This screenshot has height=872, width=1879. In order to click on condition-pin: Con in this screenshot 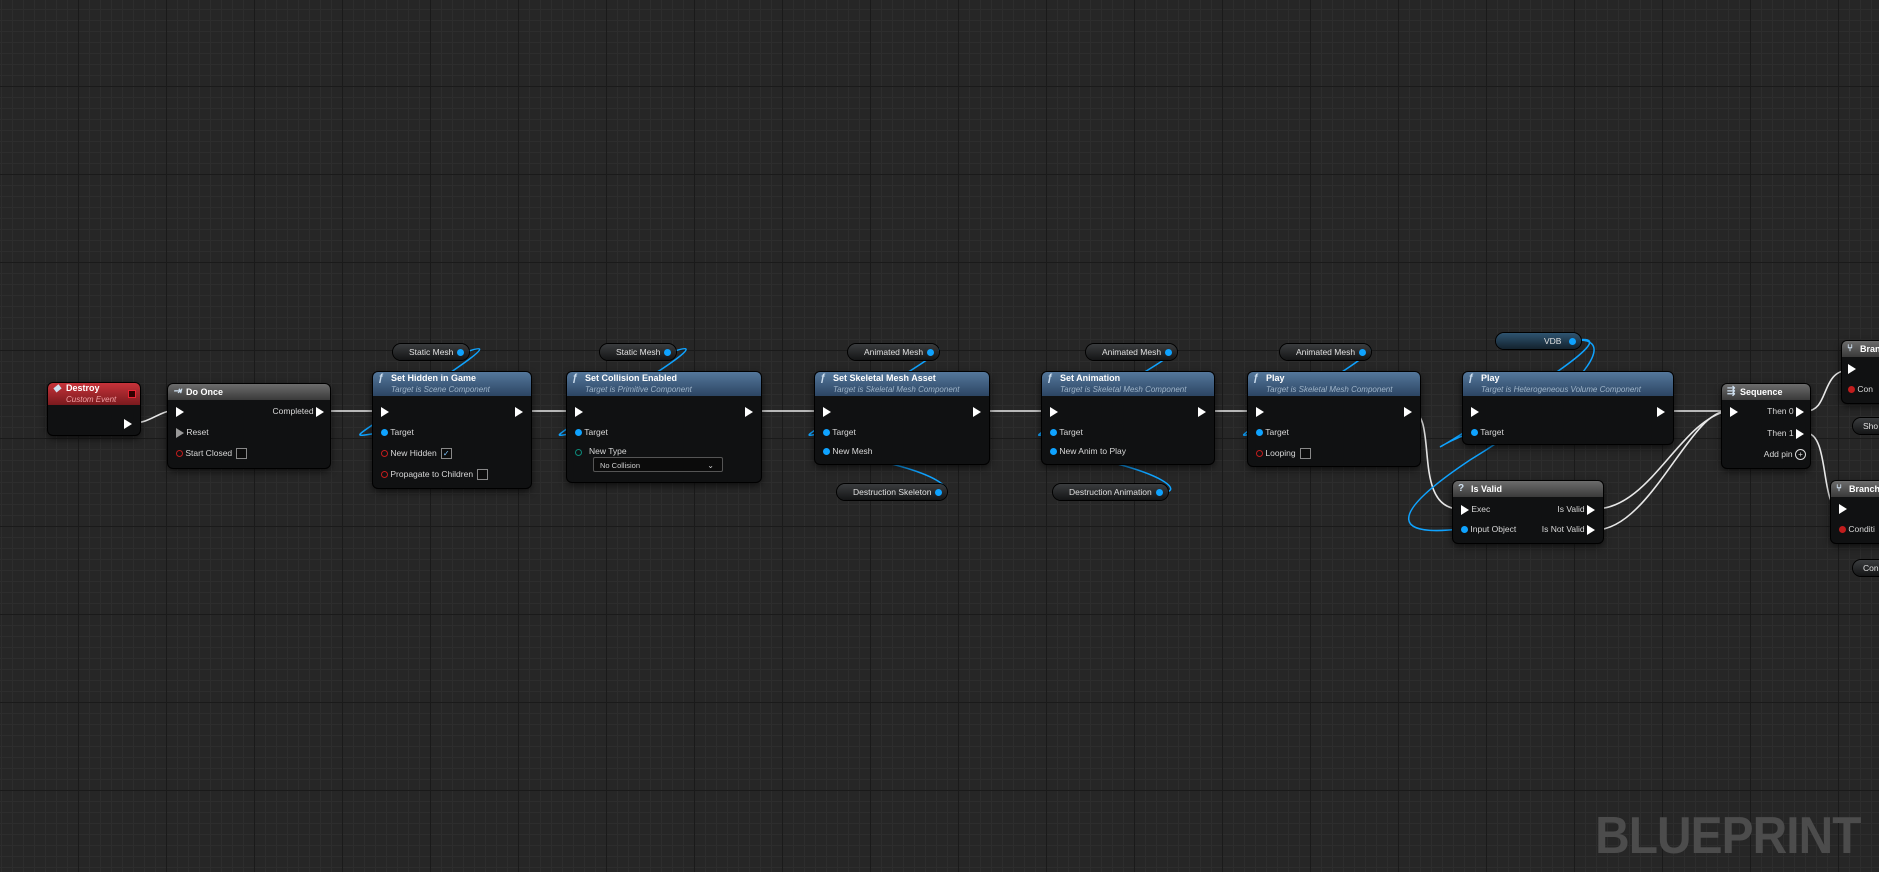, I will do `click(1860, 389)`.